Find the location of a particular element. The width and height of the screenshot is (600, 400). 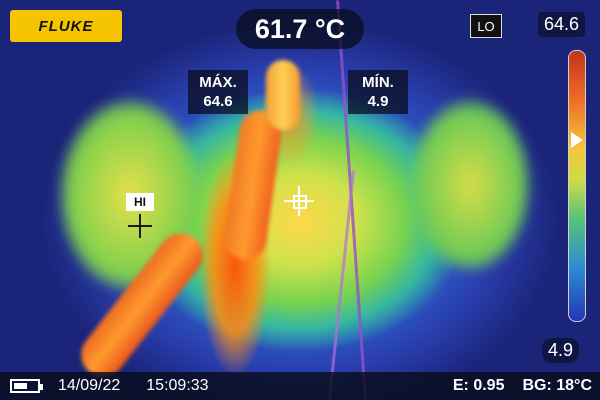

battery-icon is located at coordinates (26, 386).